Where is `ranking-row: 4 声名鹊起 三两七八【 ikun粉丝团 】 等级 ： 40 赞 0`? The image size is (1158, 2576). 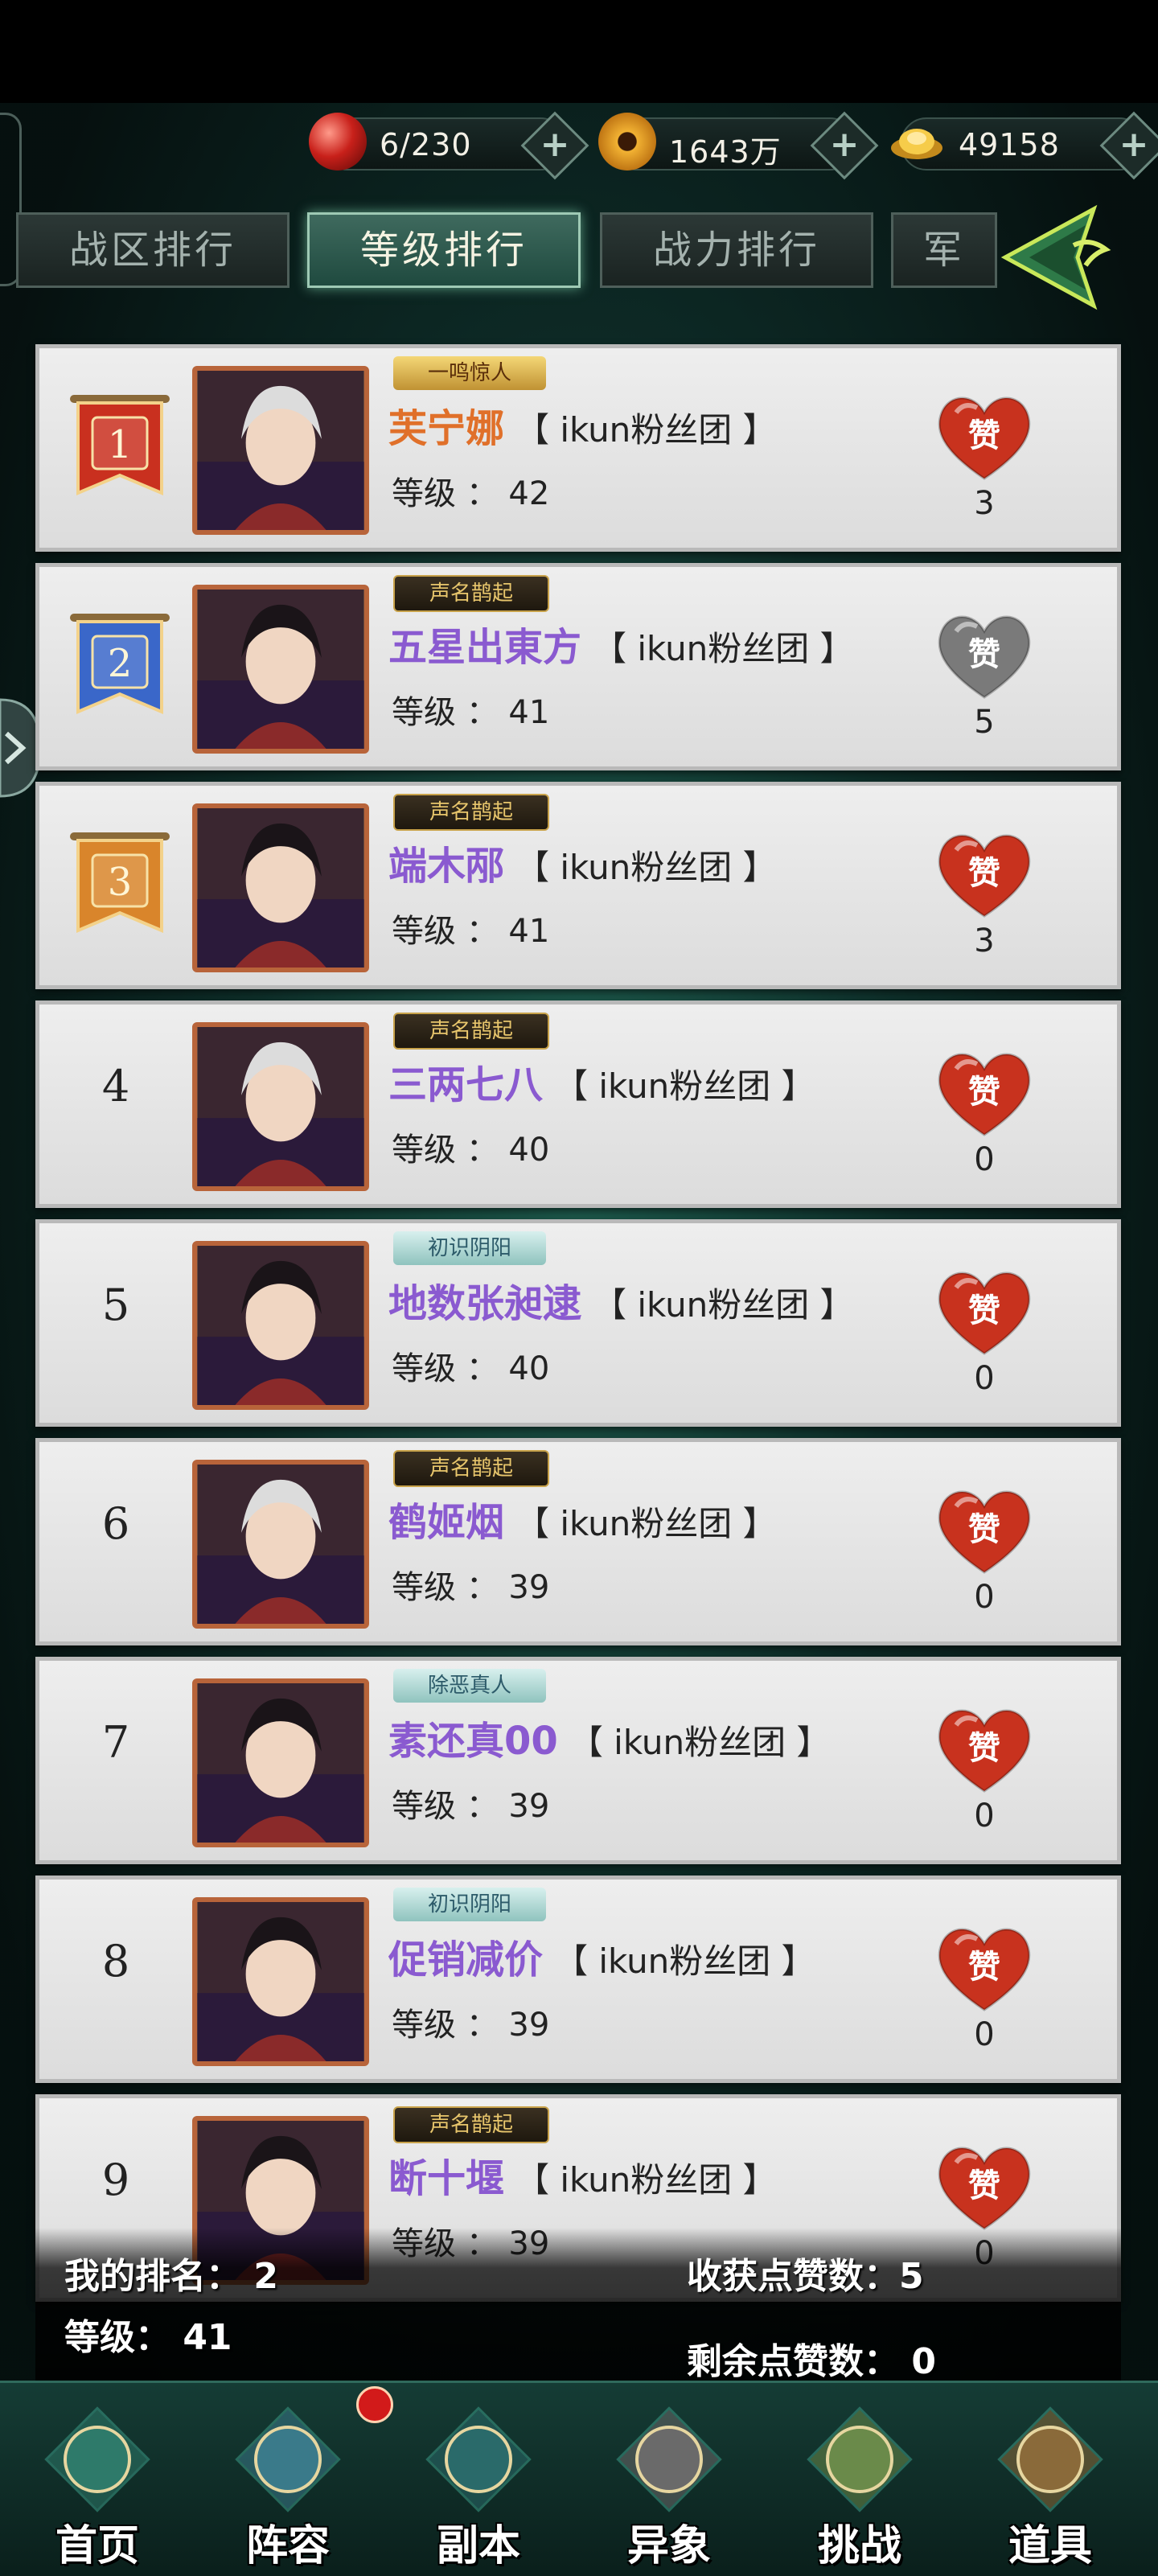 ranking-row: 4 声名鹊起 三两七八【 ikun粉丝团 】 等级 ： 40 赞 0 is located at coordinates (578, 1104).